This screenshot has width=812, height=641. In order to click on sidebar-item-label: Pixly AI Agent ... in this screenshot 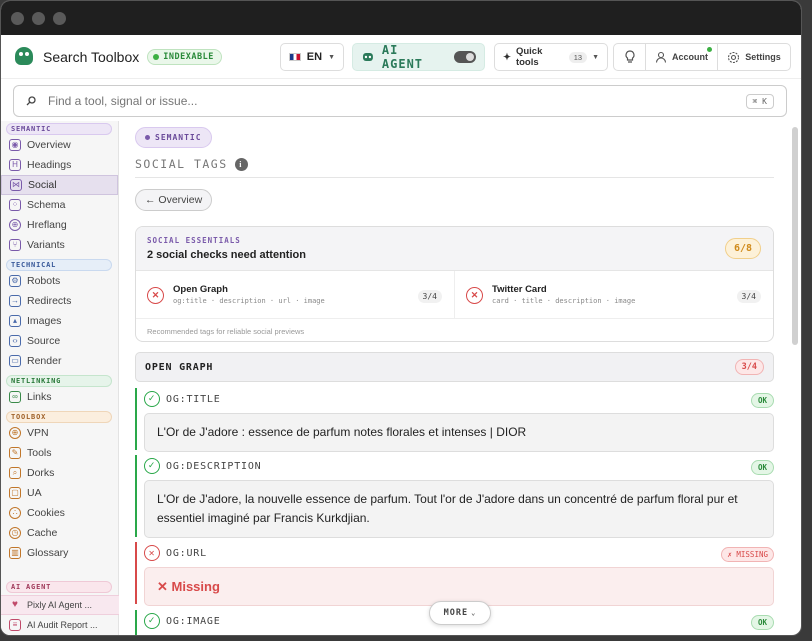, I will do `click(60, 605)`.